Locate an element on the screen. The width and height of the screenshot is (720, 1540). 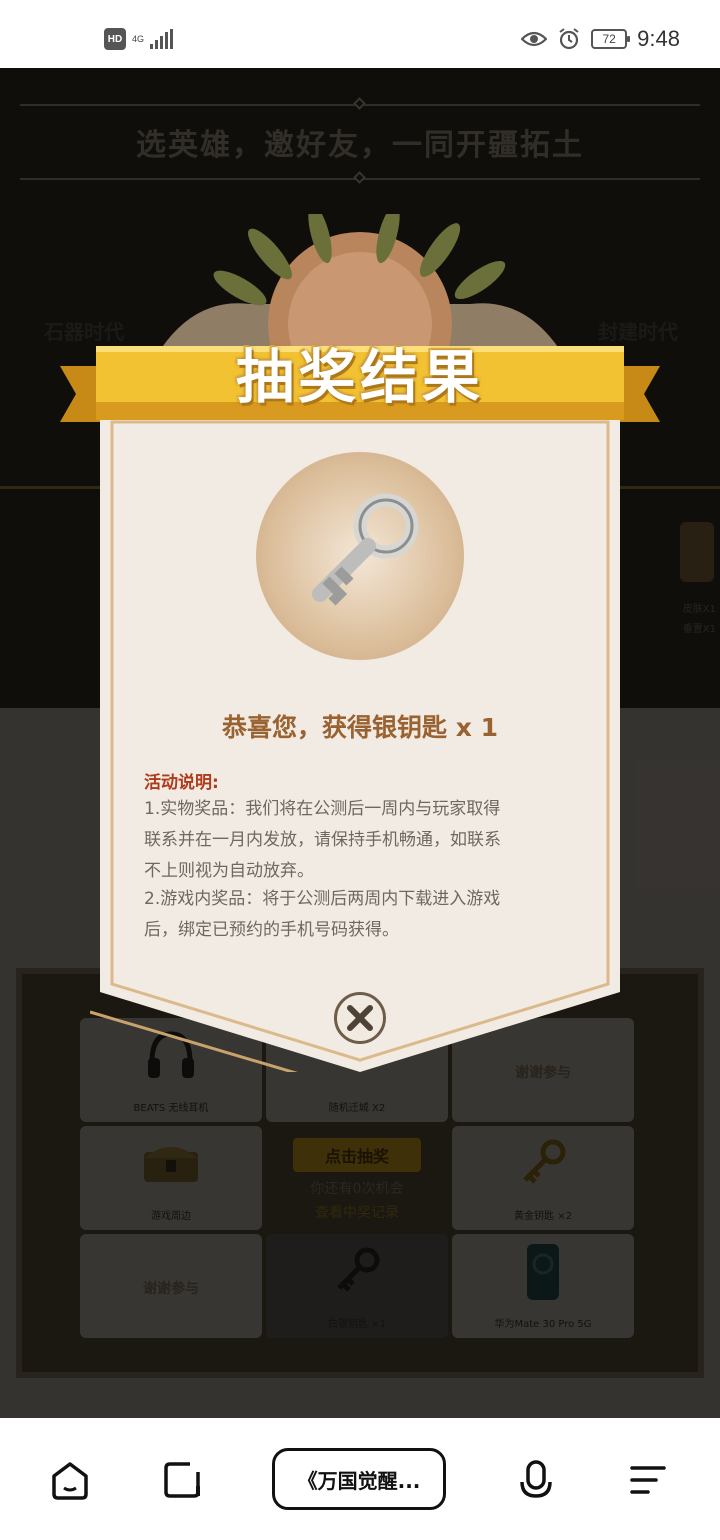
prize-badge is located at coordinates (360, 556).